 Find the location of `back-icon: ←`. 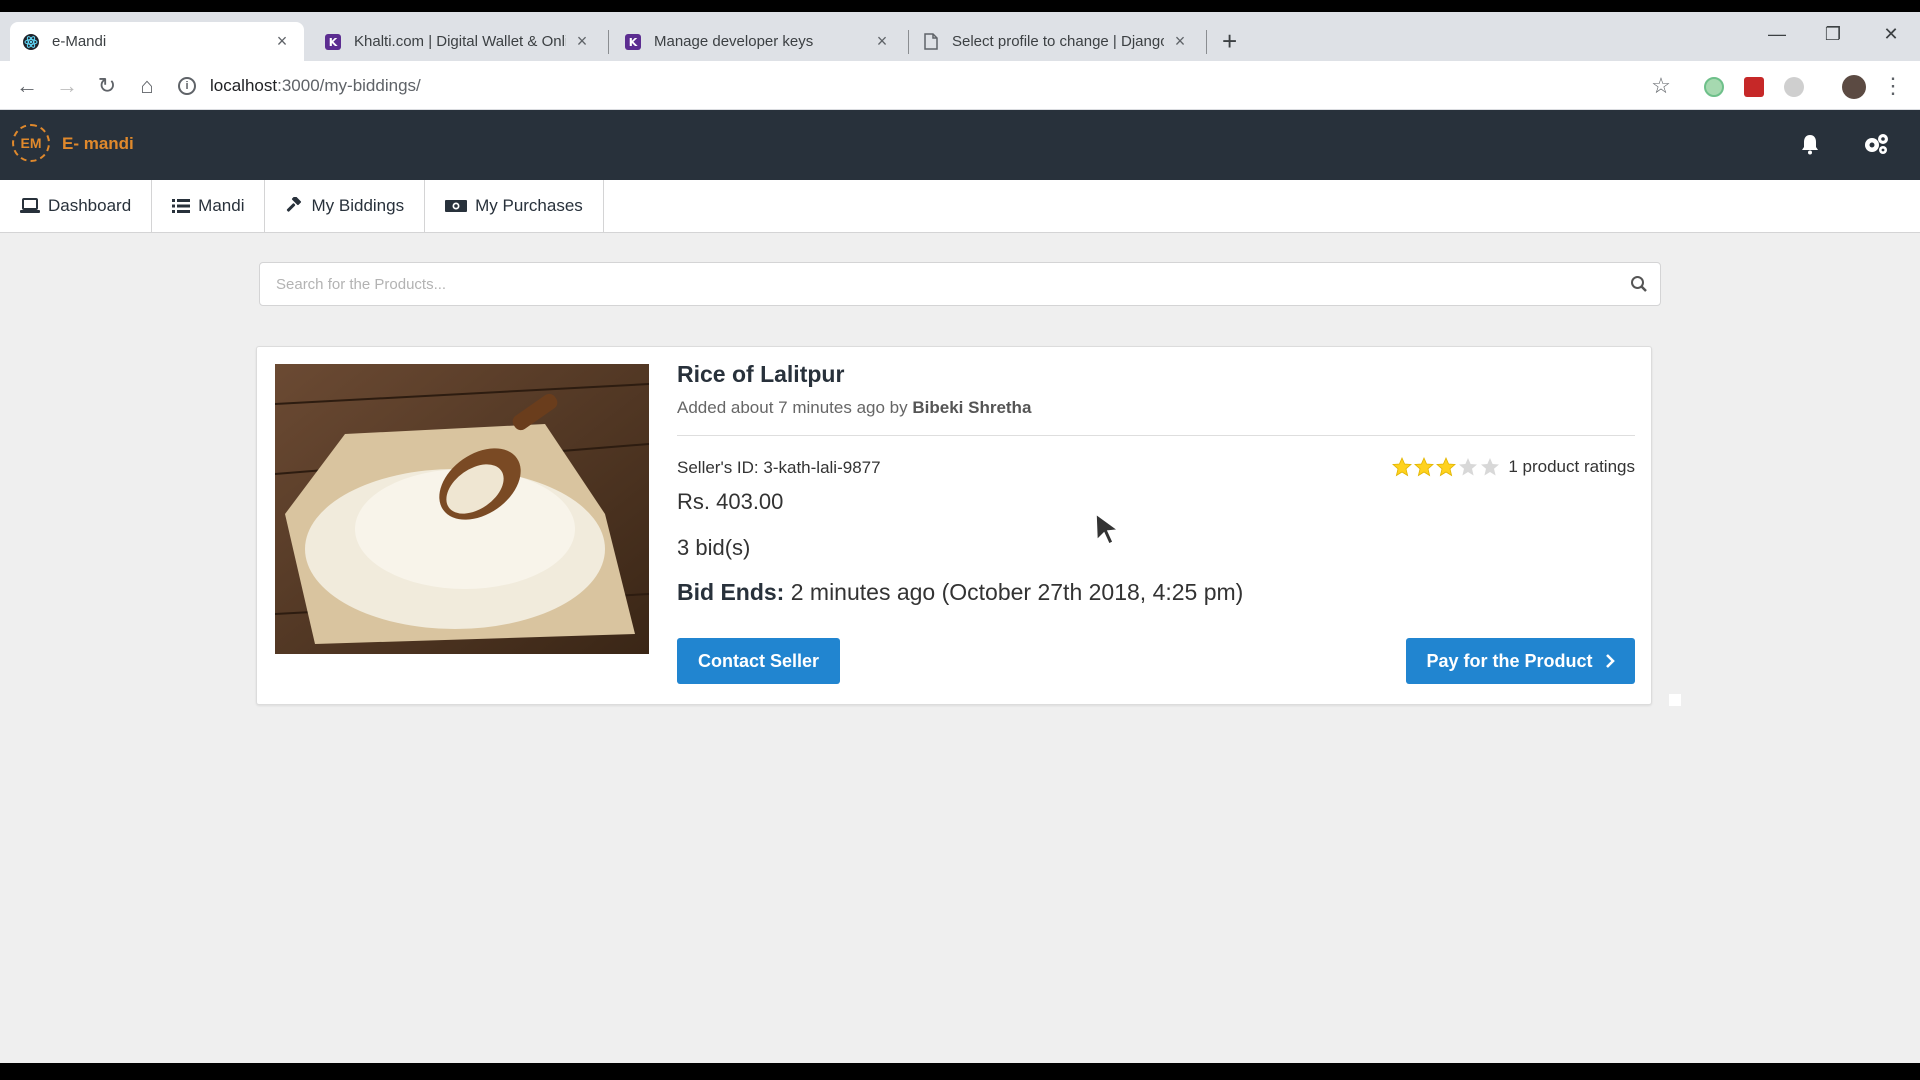

back-icon: ← is located at coordinates (27, 86).